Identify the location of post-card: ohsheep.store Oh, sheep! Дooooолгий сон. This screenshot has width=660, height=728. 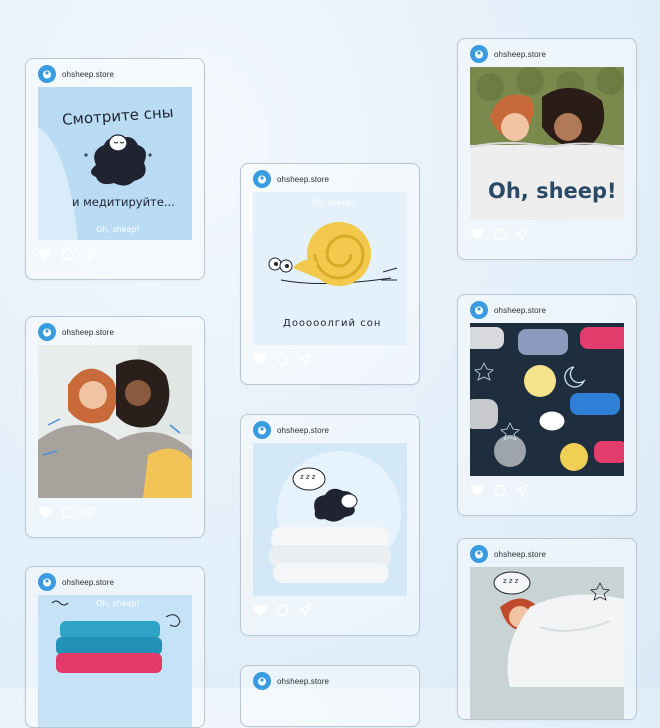
(330, 274).